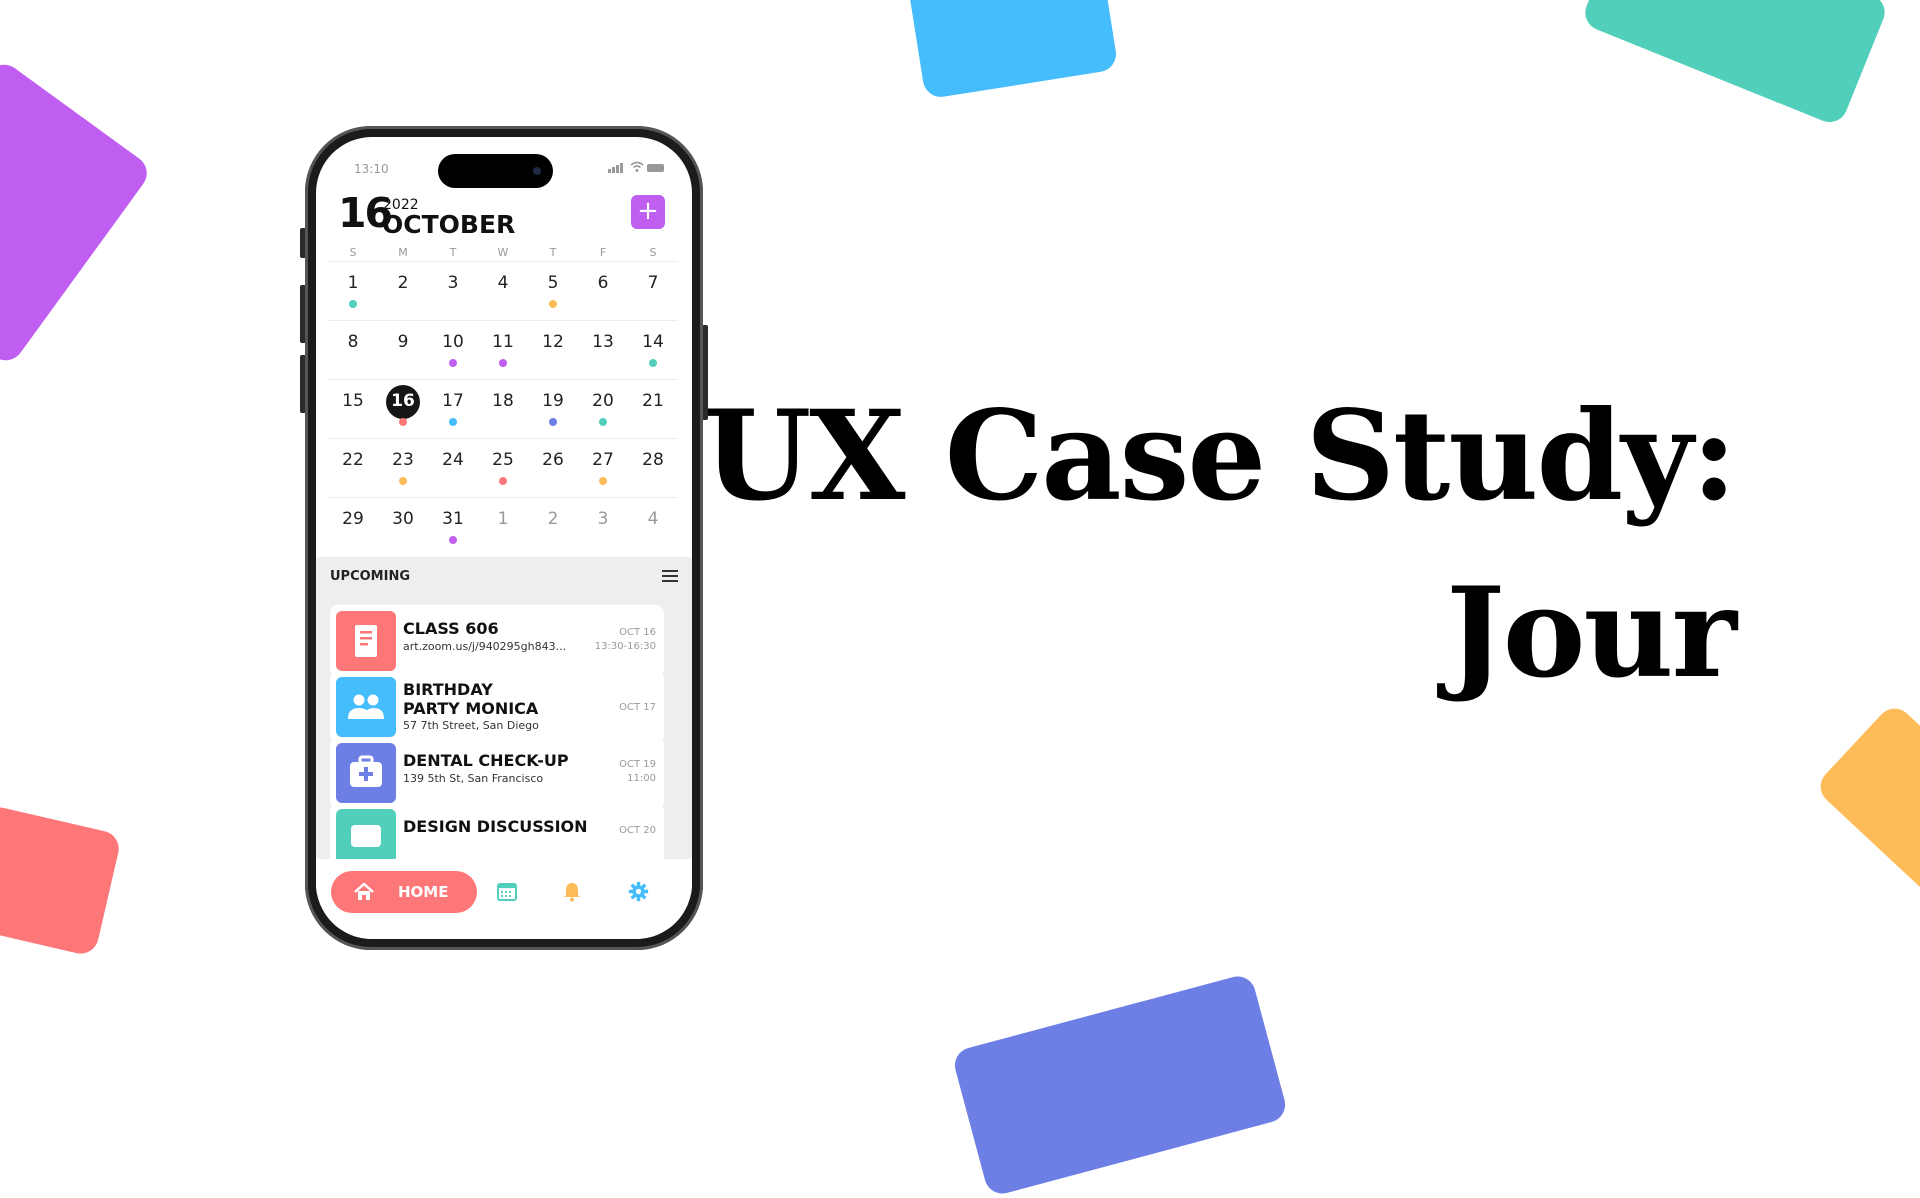  Describe the element at coordinates (670, 576) in the screenshot. I see `sliders-icon` at that location.